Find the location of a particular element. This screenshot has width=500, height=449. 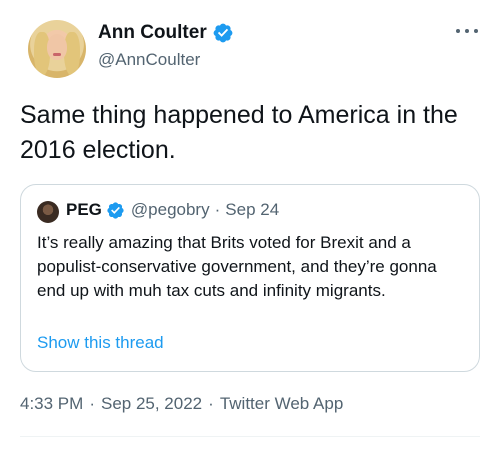

author-display-name: Ann Coulter is located at coordinates (152, 33).